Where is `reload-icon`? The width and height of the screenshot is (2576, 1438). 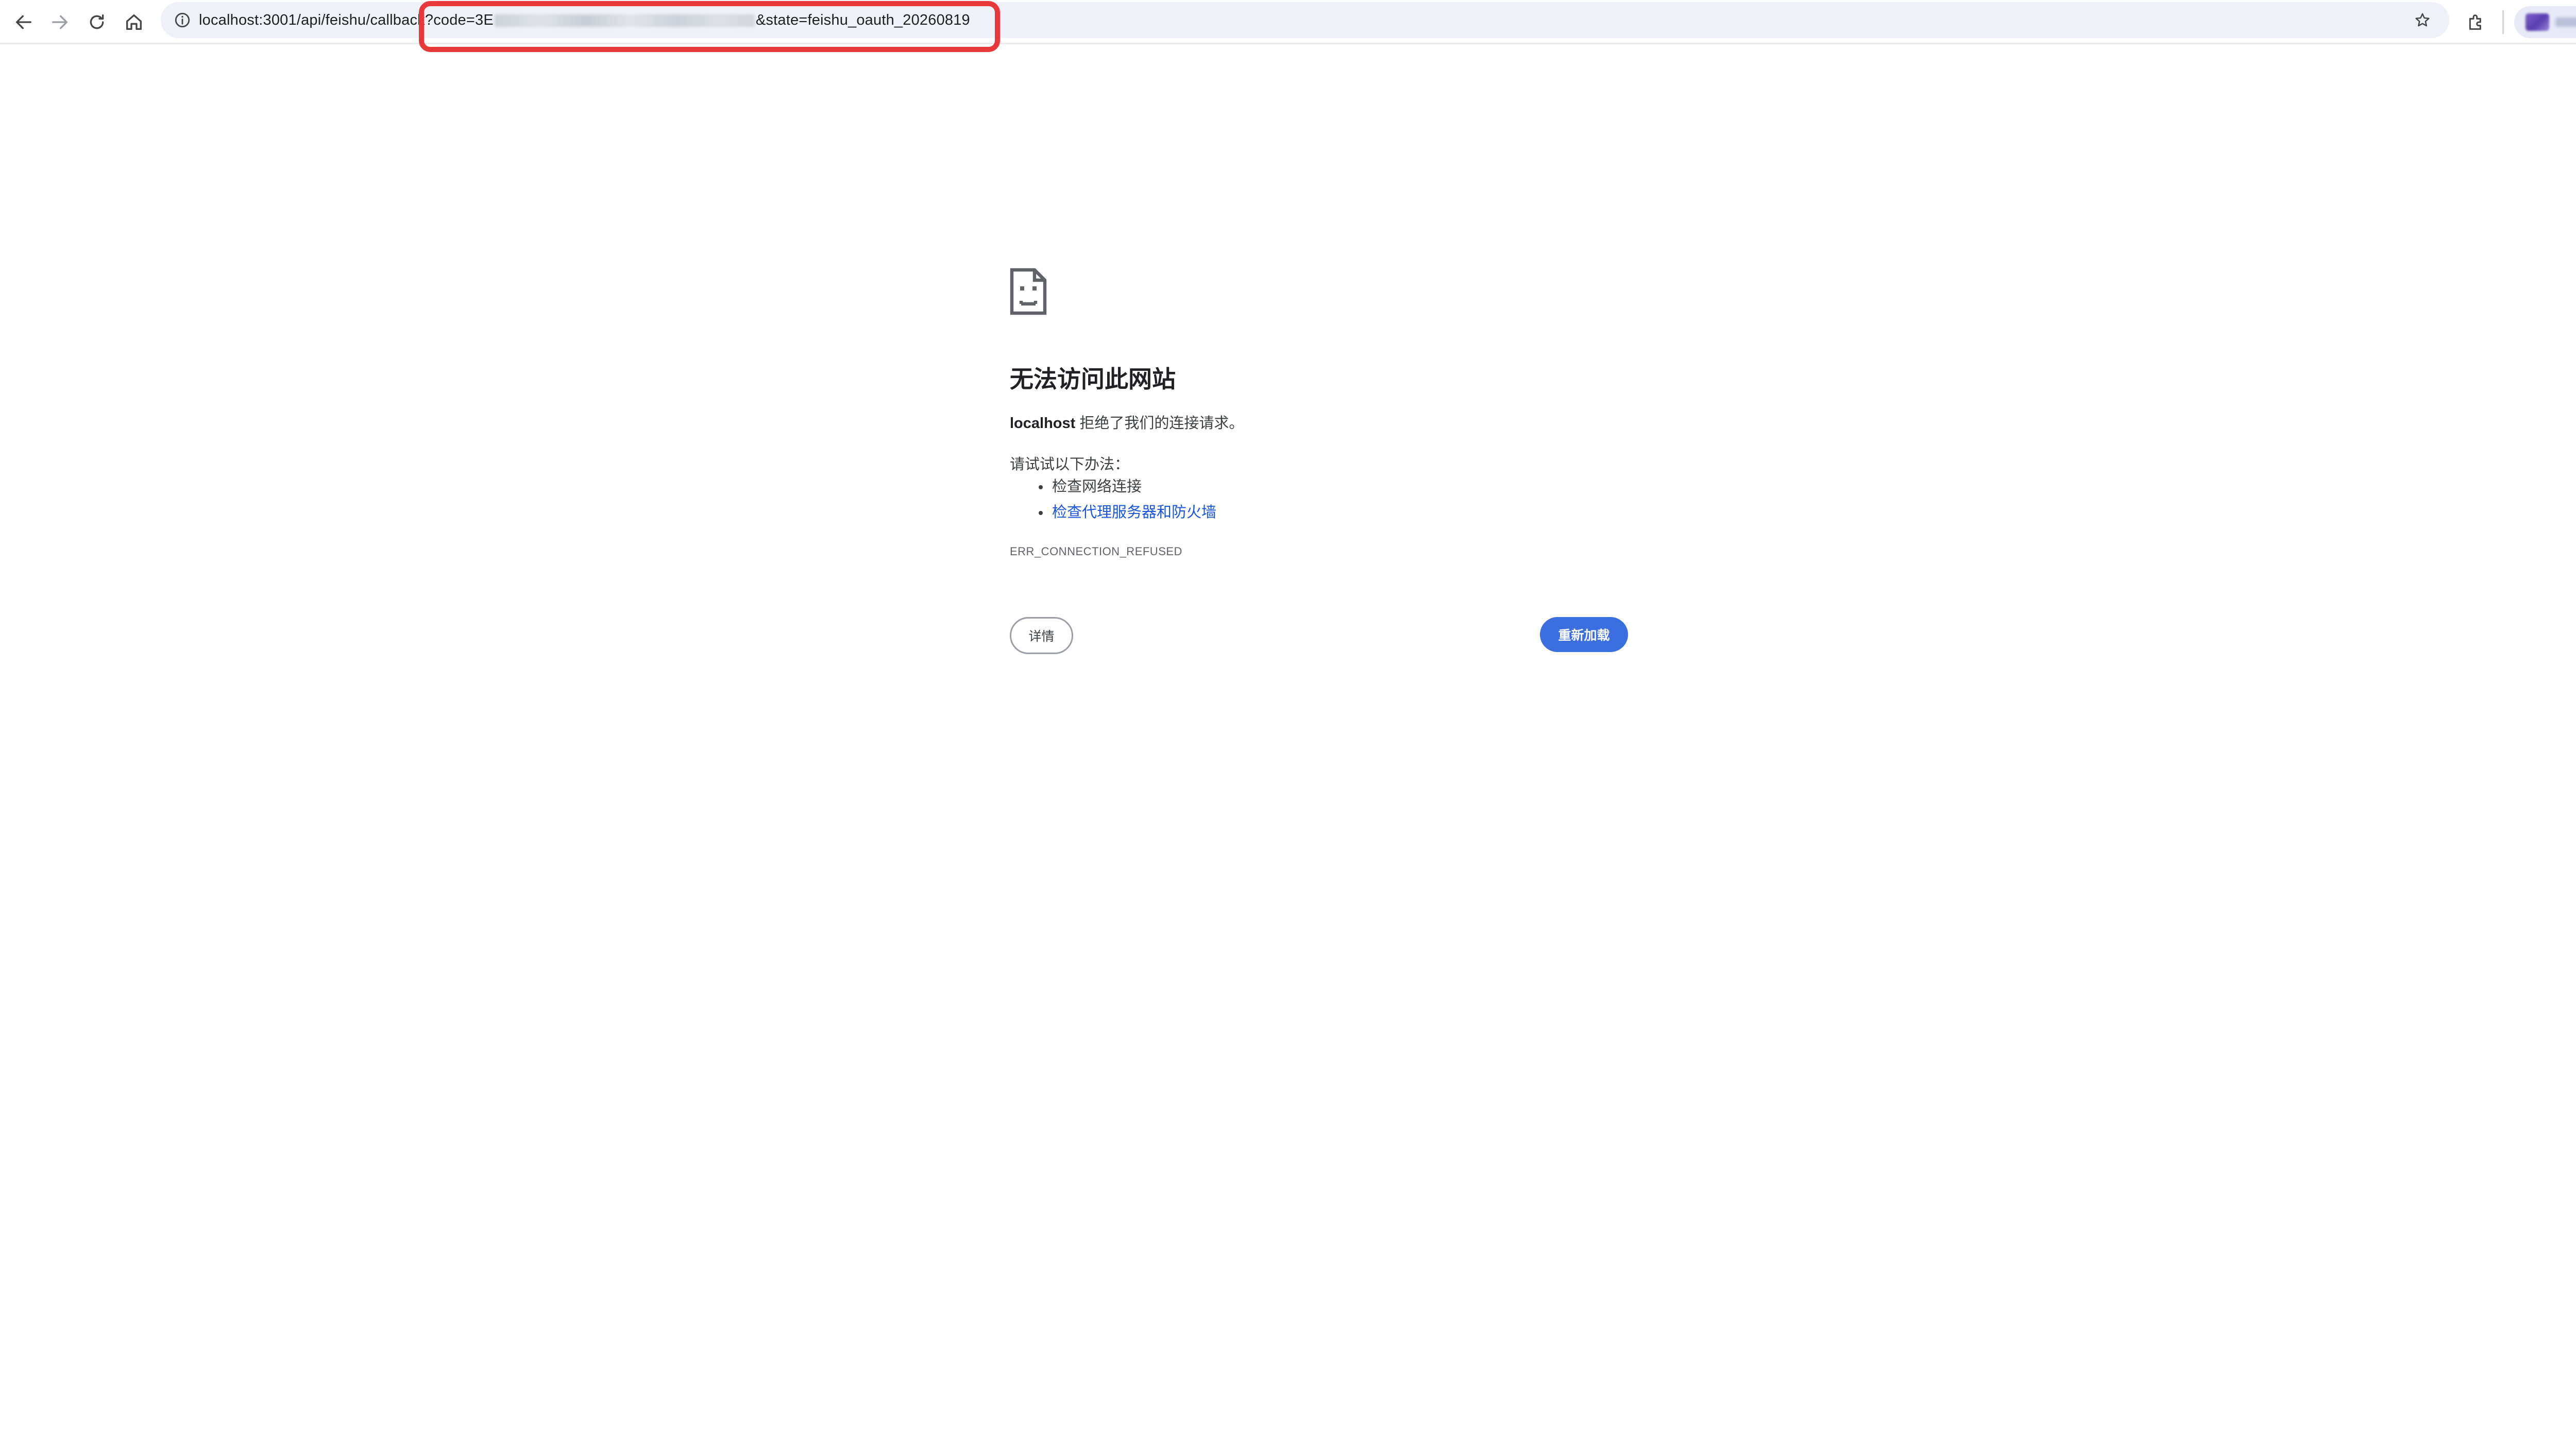 reload-icon is located at coordinates (97, 21).